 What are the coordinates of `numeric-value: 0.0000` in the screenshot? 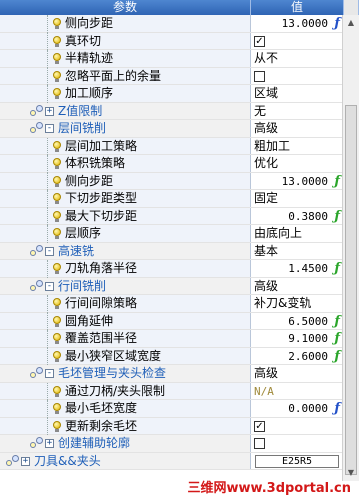 It's located at (308, 408).